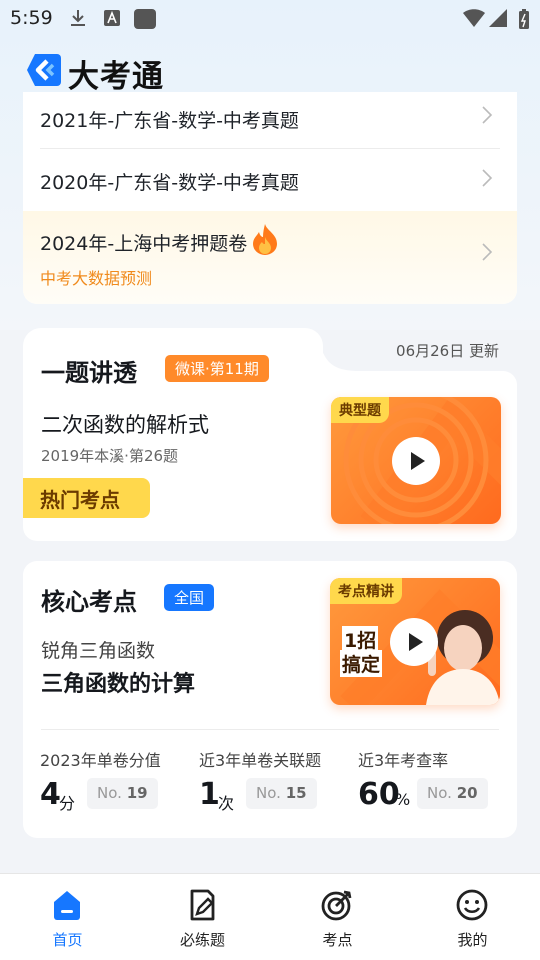 The height and width of the screenshot is (960, 540). I want to click on promo-exam-item: 2024年-上海中考押题卷 中考大数据预测, so click(270, 257).